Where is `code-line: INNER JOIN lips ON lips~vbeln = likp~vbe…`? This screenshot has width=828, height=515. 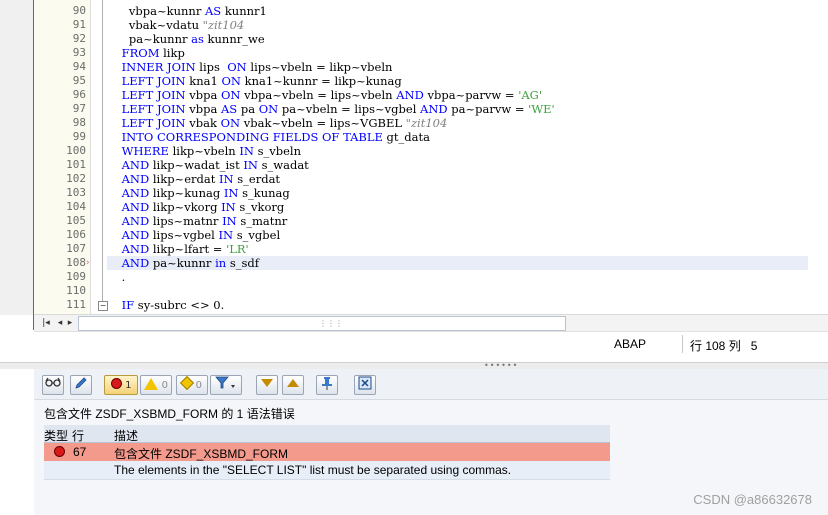
code-line: INNER JOIN lips ON lips~vbeln = likp~vbe… is located at coordinates (250, 67).